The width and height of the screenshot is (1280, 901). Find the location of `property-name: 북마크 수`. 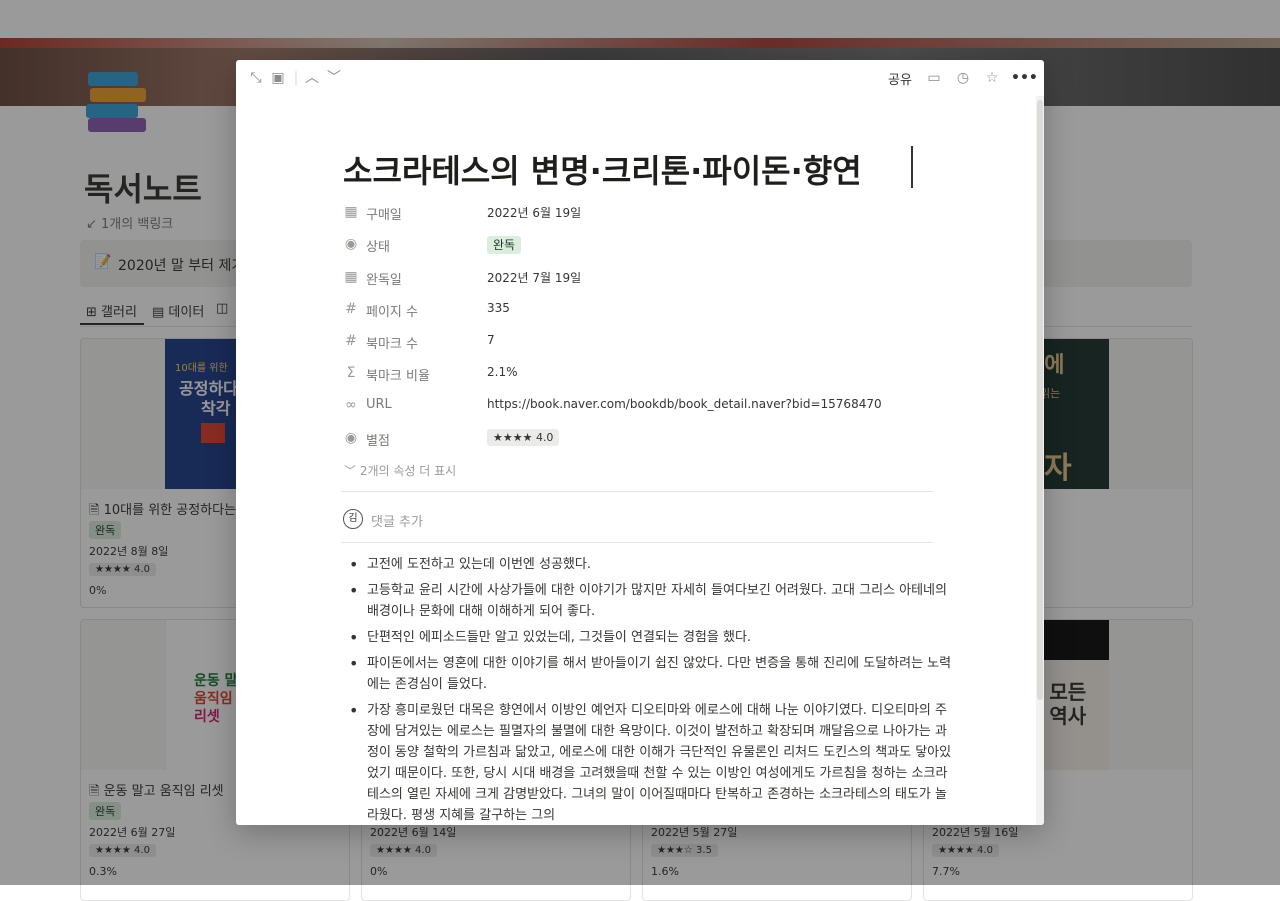

property-name: 북마크 수 is located at coordinates (392, 344).